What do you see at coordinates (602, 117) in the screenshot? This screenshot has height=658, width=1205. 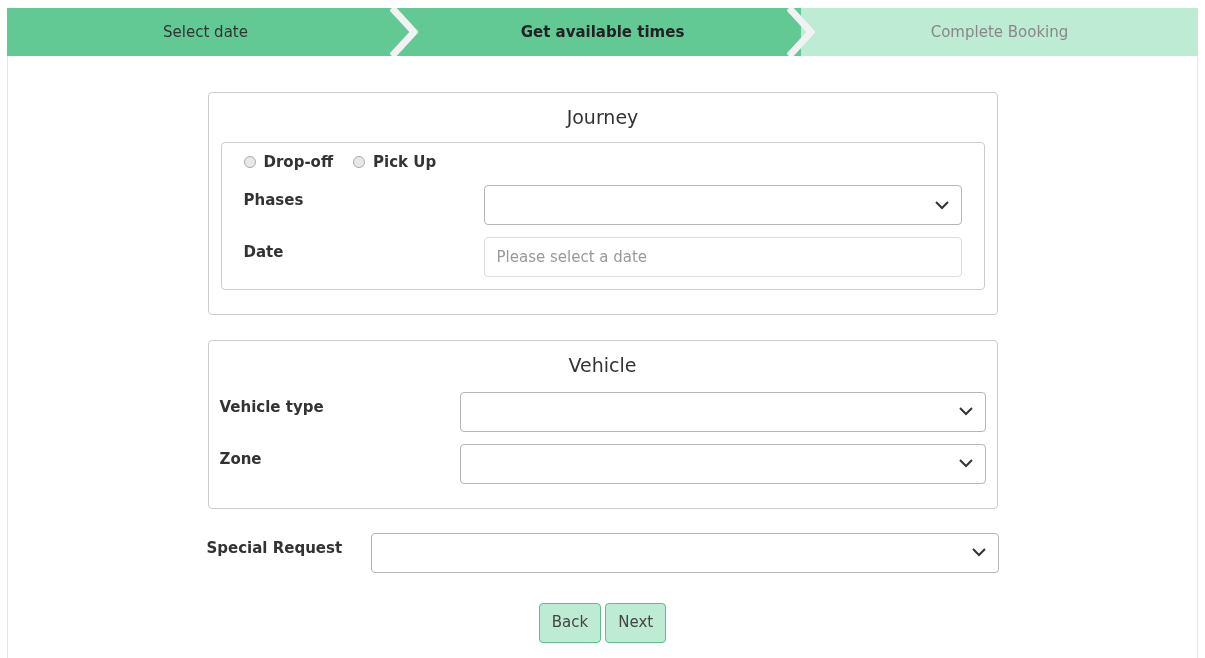 I see `panel-title: Journey` at bounding box center [602, 117].